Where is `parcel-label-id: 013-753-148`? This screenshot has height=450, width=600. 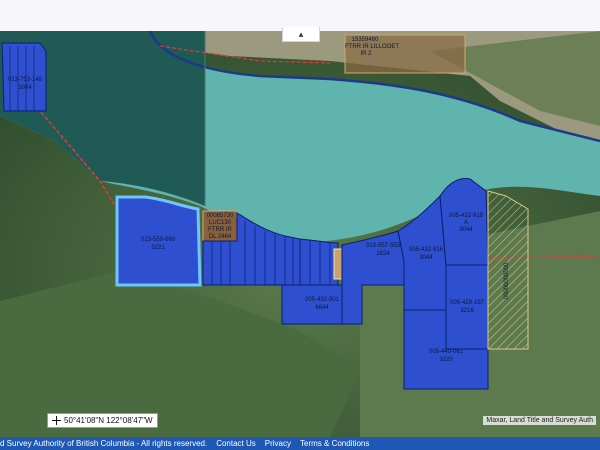 parcel-label-id: 013-753-148 is located at coordinates (25, 80).